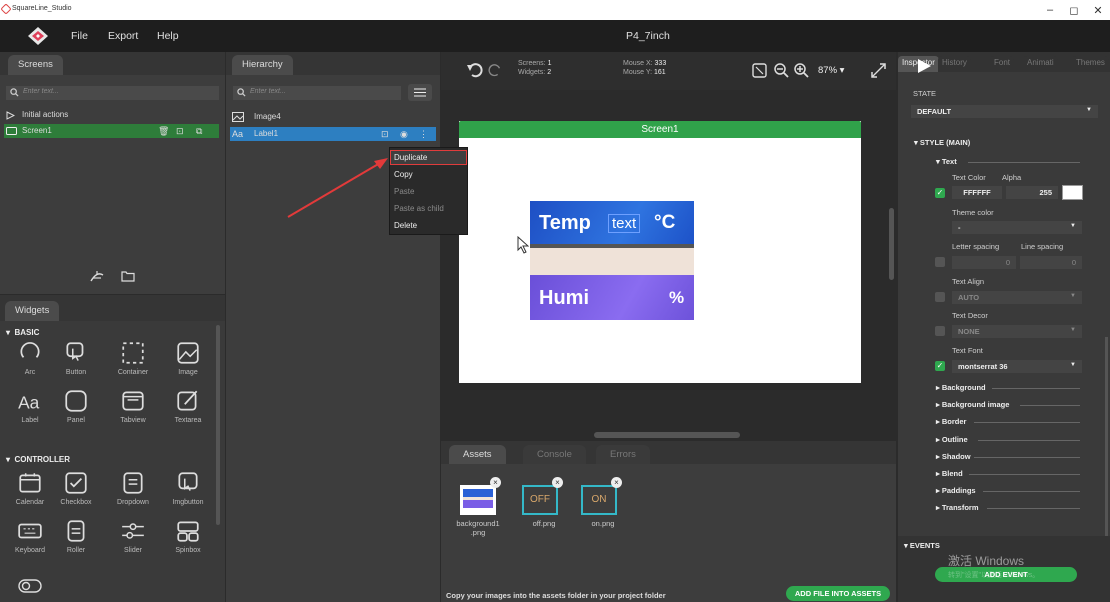  Describe the element at coordinates (38, 36) in the screenshot. I see `logo-icon` at that location.